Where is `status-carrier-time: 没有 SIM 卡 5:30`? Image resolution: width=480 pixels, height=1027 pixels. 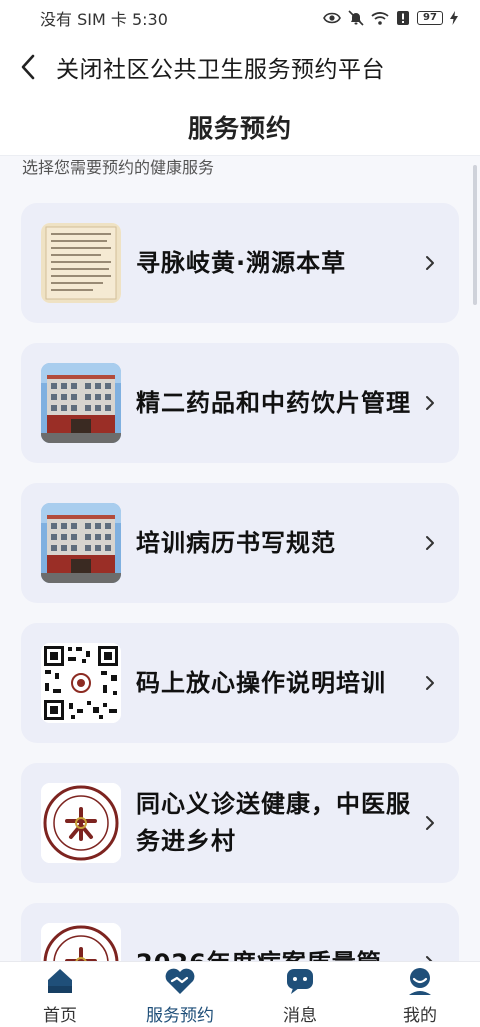 status-carrier-time: 没有 SIM 卡 5:30 is located at coordinates (104, 19).